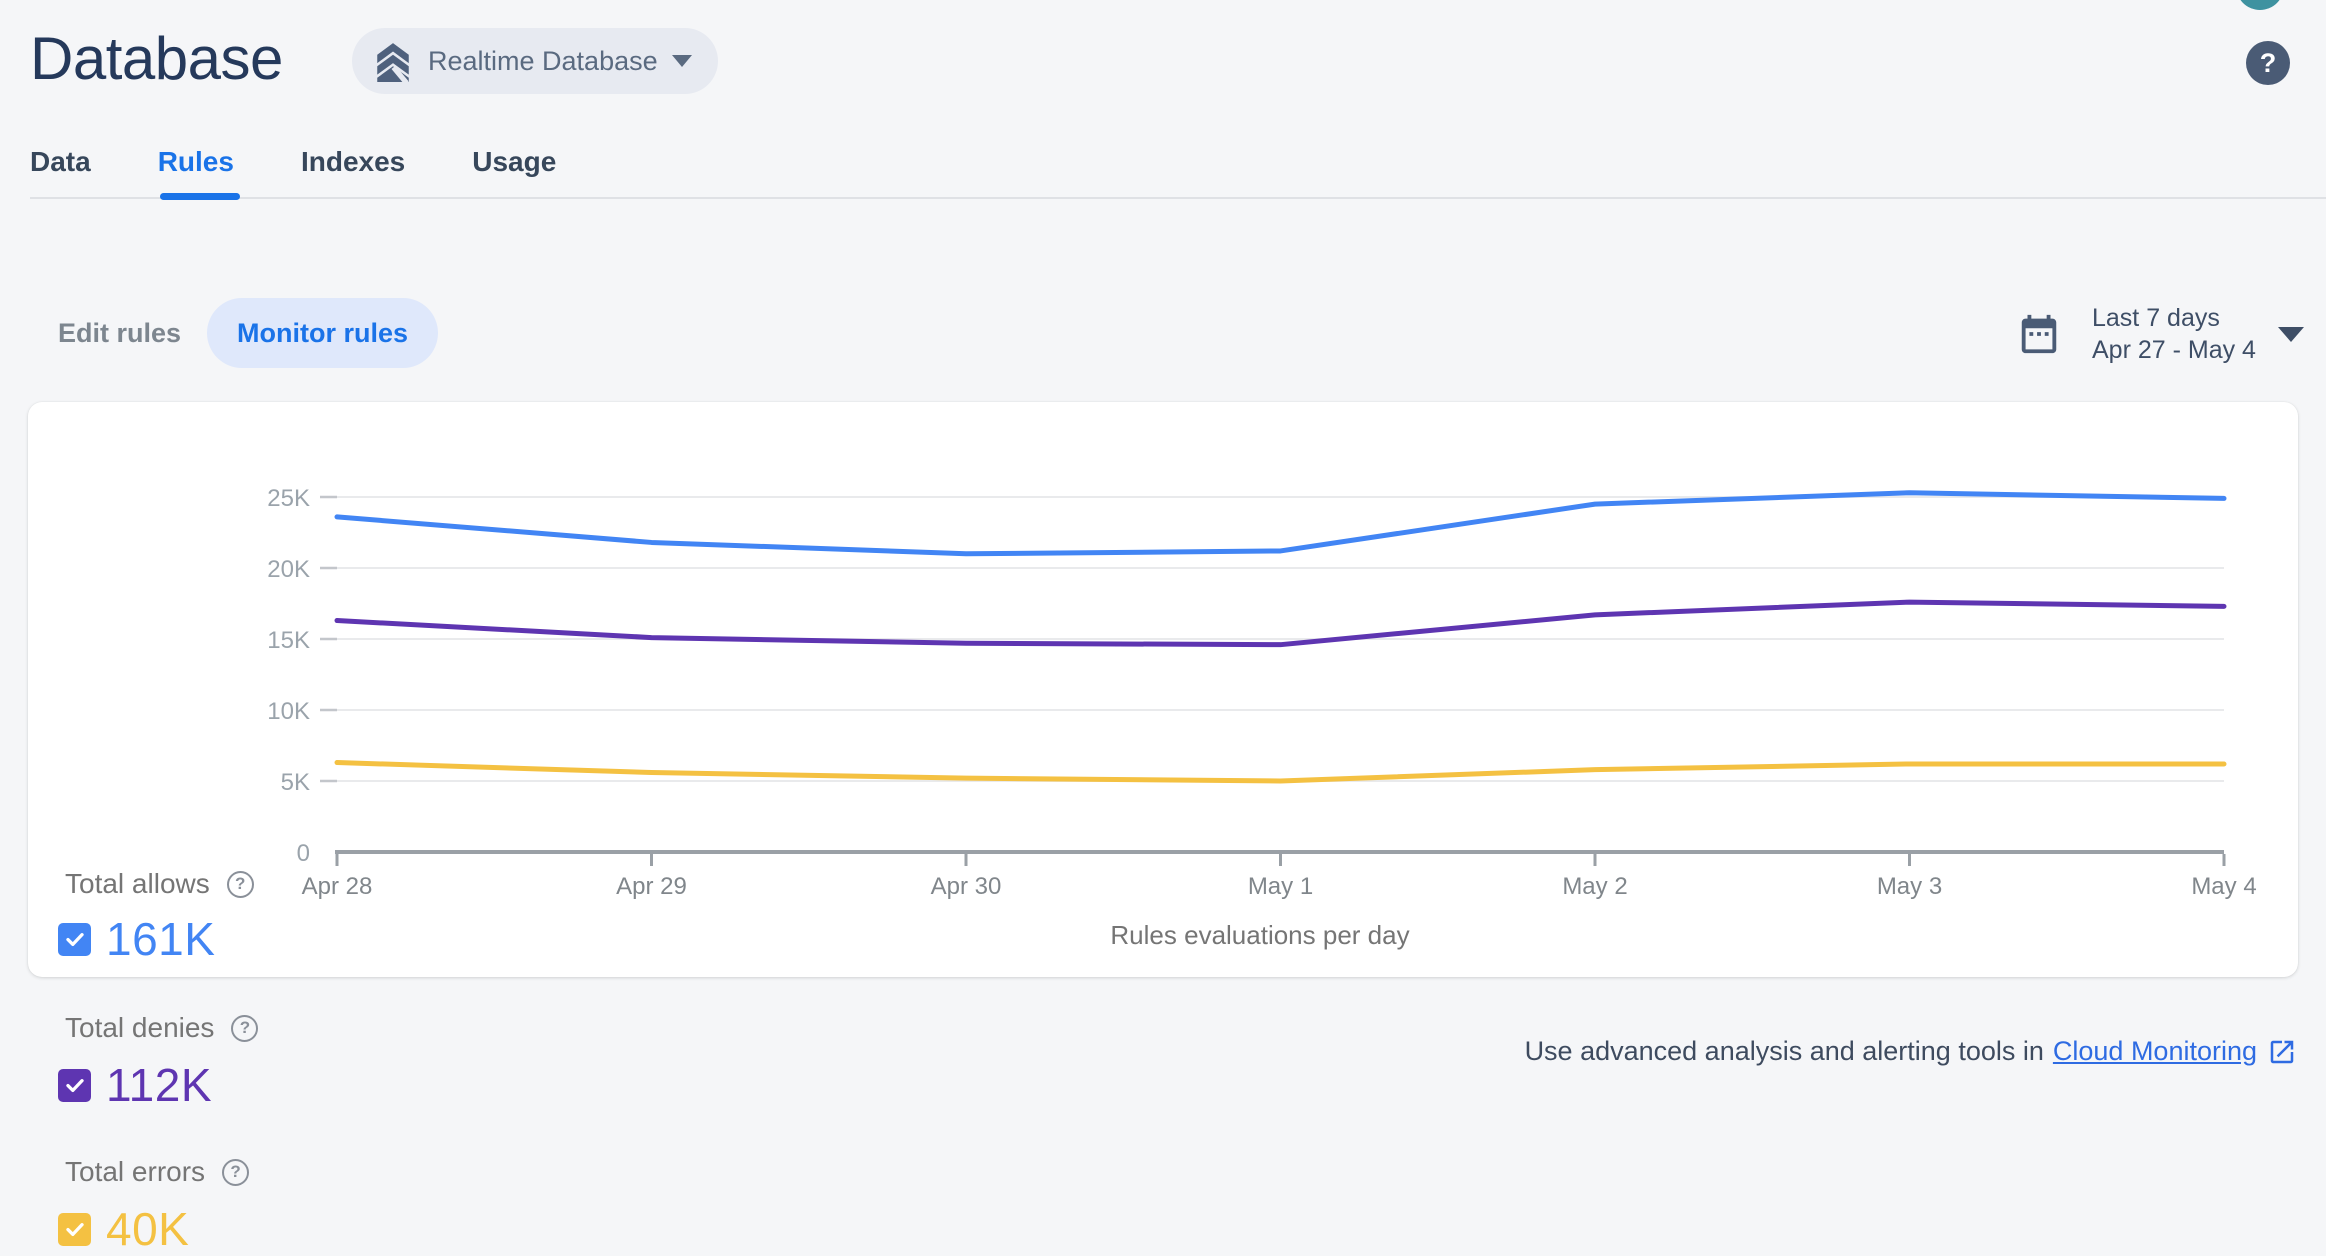  What do you see at coordinates (196, 167) in the screenshot?
I see `tab-rules: Rules` at bounding box center [196, 167].